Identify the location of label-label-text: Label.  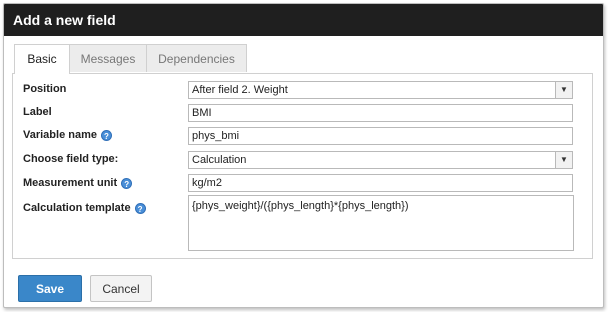
(37, 112).